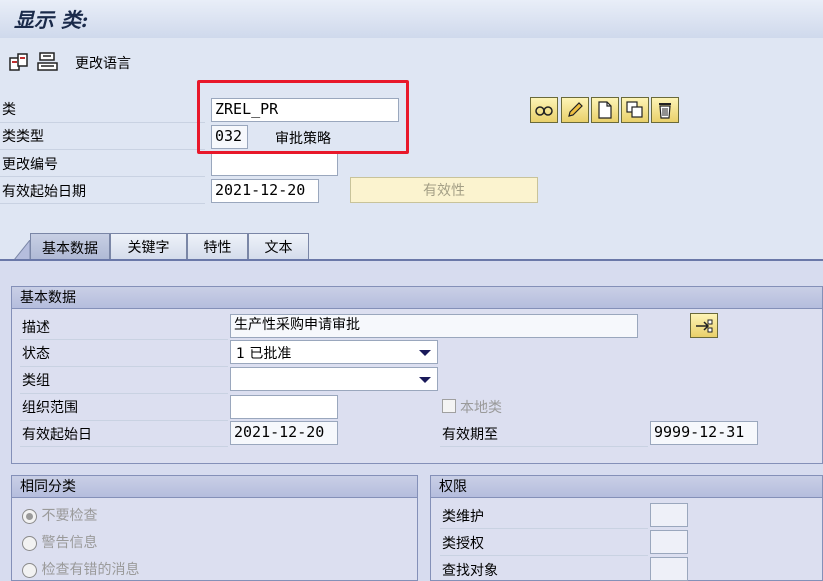 The image size is (823, 581). What do you see at coordinates (36, 381) in the screenshot?
I see `class-group-label: 类组` at bounding box center [36, 381].